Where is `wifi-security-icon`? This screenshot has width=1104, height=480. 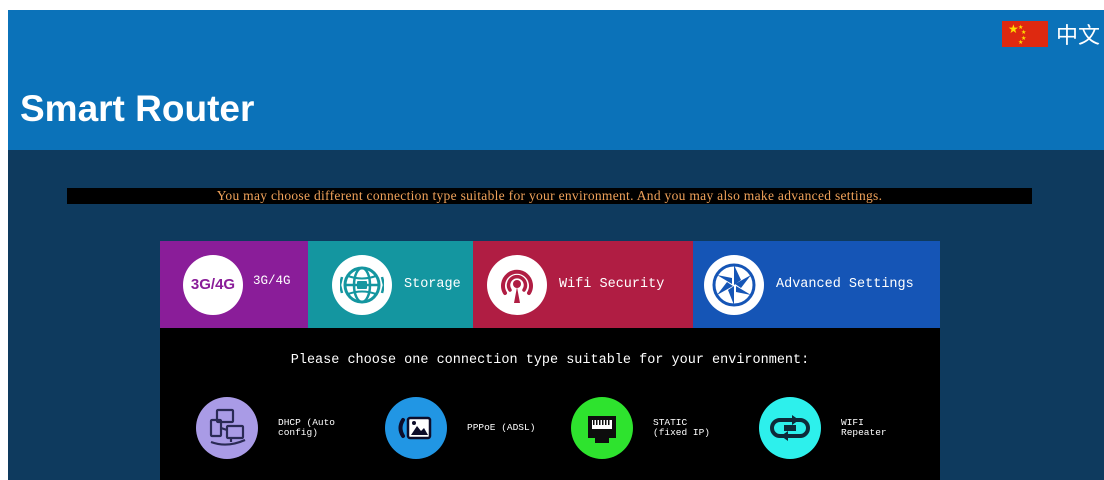
wifi-security-icon is located at coordinates (517, 284).